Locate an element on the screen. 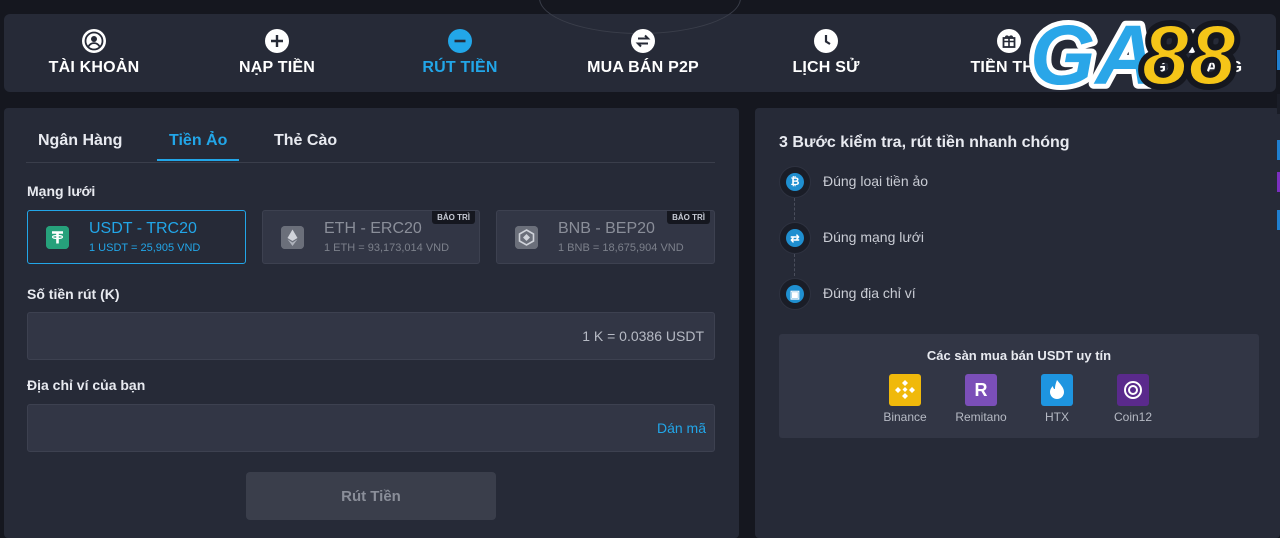  exchange-binance: Binance is located at coordinates (905, 402).